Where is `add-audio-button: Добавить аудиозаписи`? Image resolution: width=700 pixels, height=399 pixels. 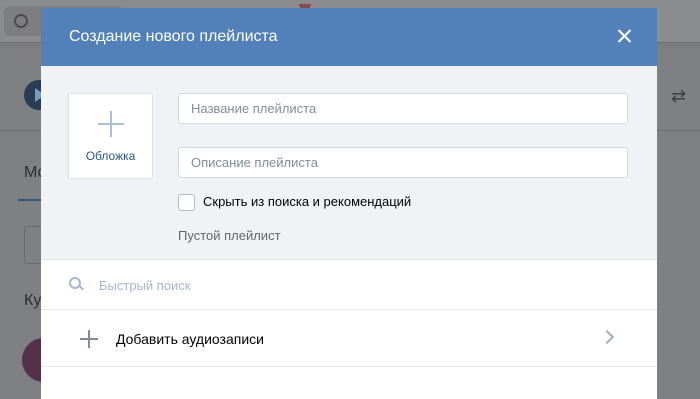
add-audio-button: Добавить аудиозаписи is located at coordinates (349, 338).